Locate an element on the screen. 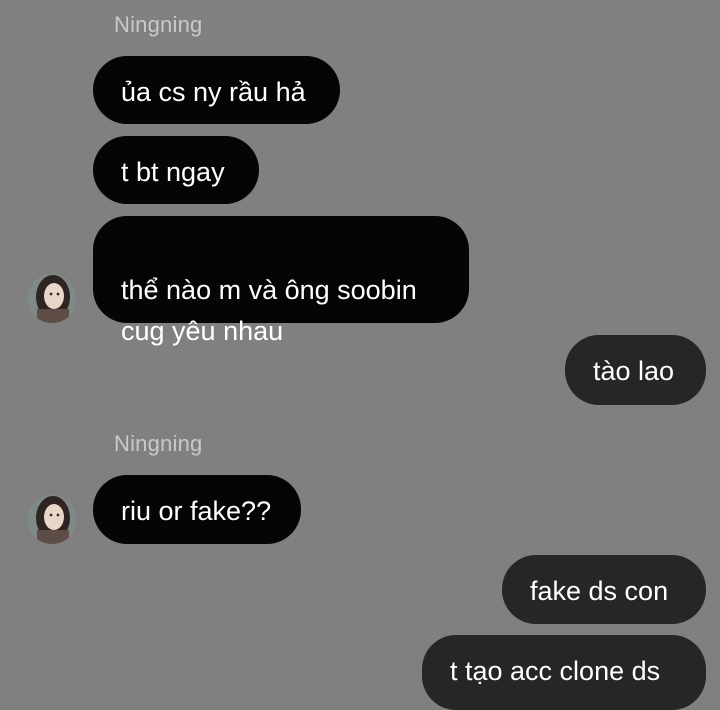  message-bubble-incoming: riu or fake?? is located at coordinates (197, 509).